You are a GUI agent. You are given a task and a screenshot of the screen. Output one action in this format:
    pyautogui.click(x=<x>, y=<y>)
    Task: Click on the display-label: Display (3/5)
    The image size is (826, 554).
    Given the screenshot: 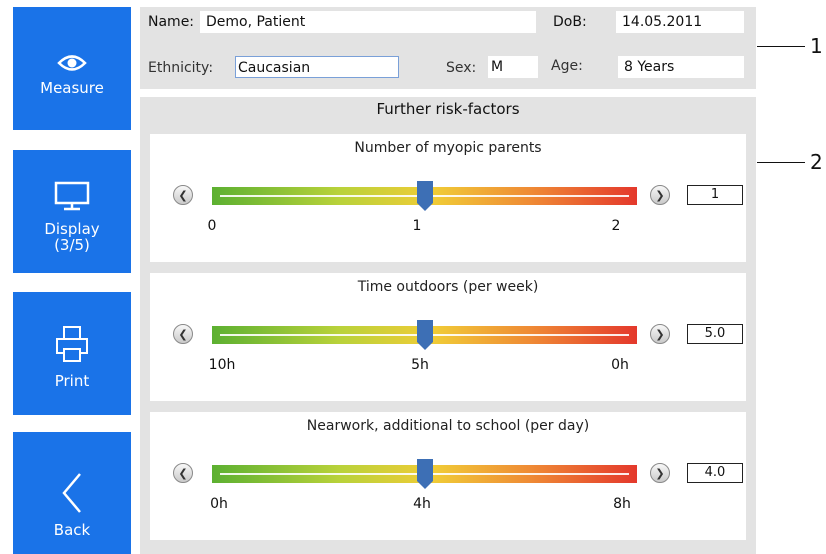 What is the action you would take?
    pyautogui.click(x=72, y=237)
    